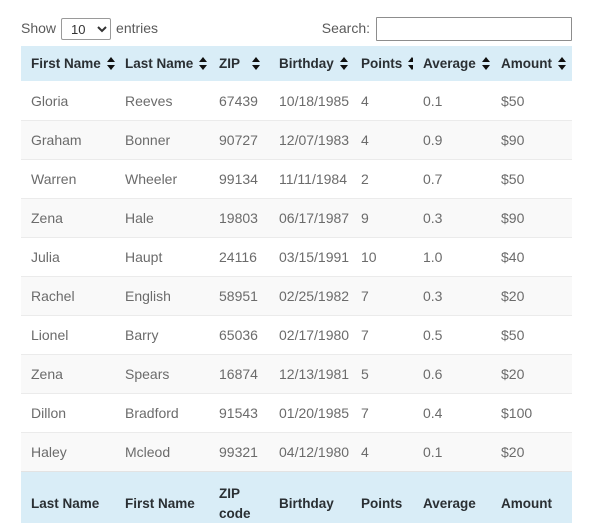  I want to click on page-size-select: 102550100, so click(86, 29).